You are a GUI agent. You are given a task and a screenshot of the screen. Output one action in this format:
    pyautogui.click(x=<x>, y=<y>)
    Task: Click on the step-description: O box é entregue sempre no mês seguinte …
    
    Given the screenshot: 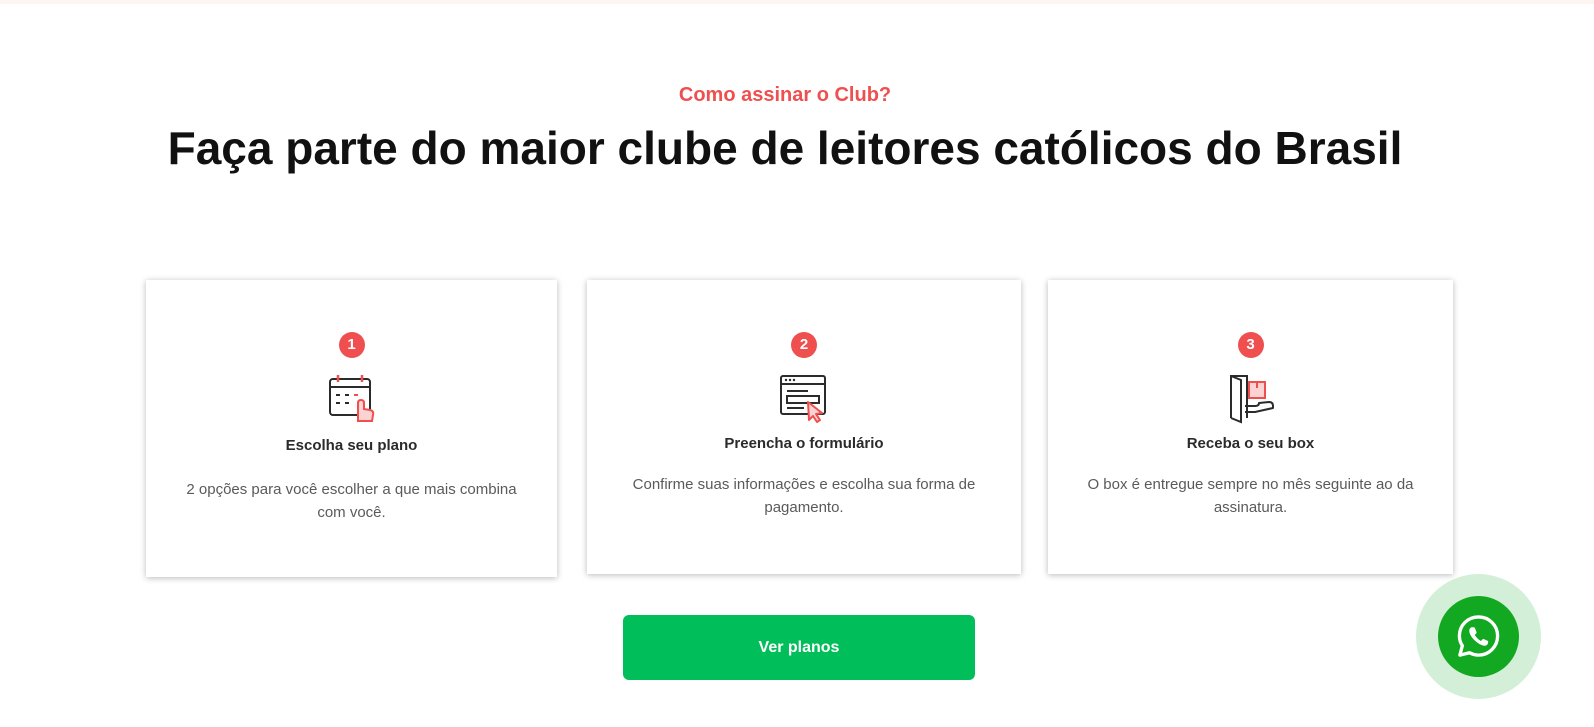 What is the action you would take?
    pyautogui.click(x=1250, y=496)
    